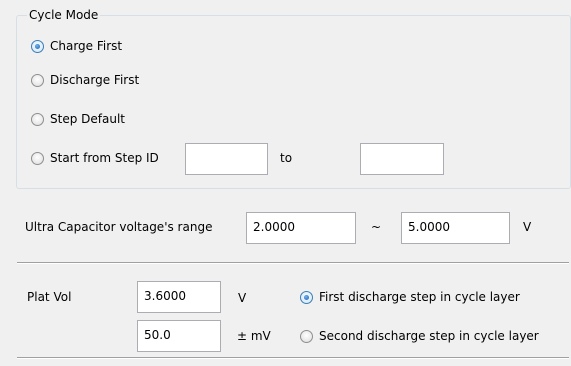  Describe the element at coordinates (455, 228) in the screenshot. I see `voltage-max-input: 5.0000` at that location.